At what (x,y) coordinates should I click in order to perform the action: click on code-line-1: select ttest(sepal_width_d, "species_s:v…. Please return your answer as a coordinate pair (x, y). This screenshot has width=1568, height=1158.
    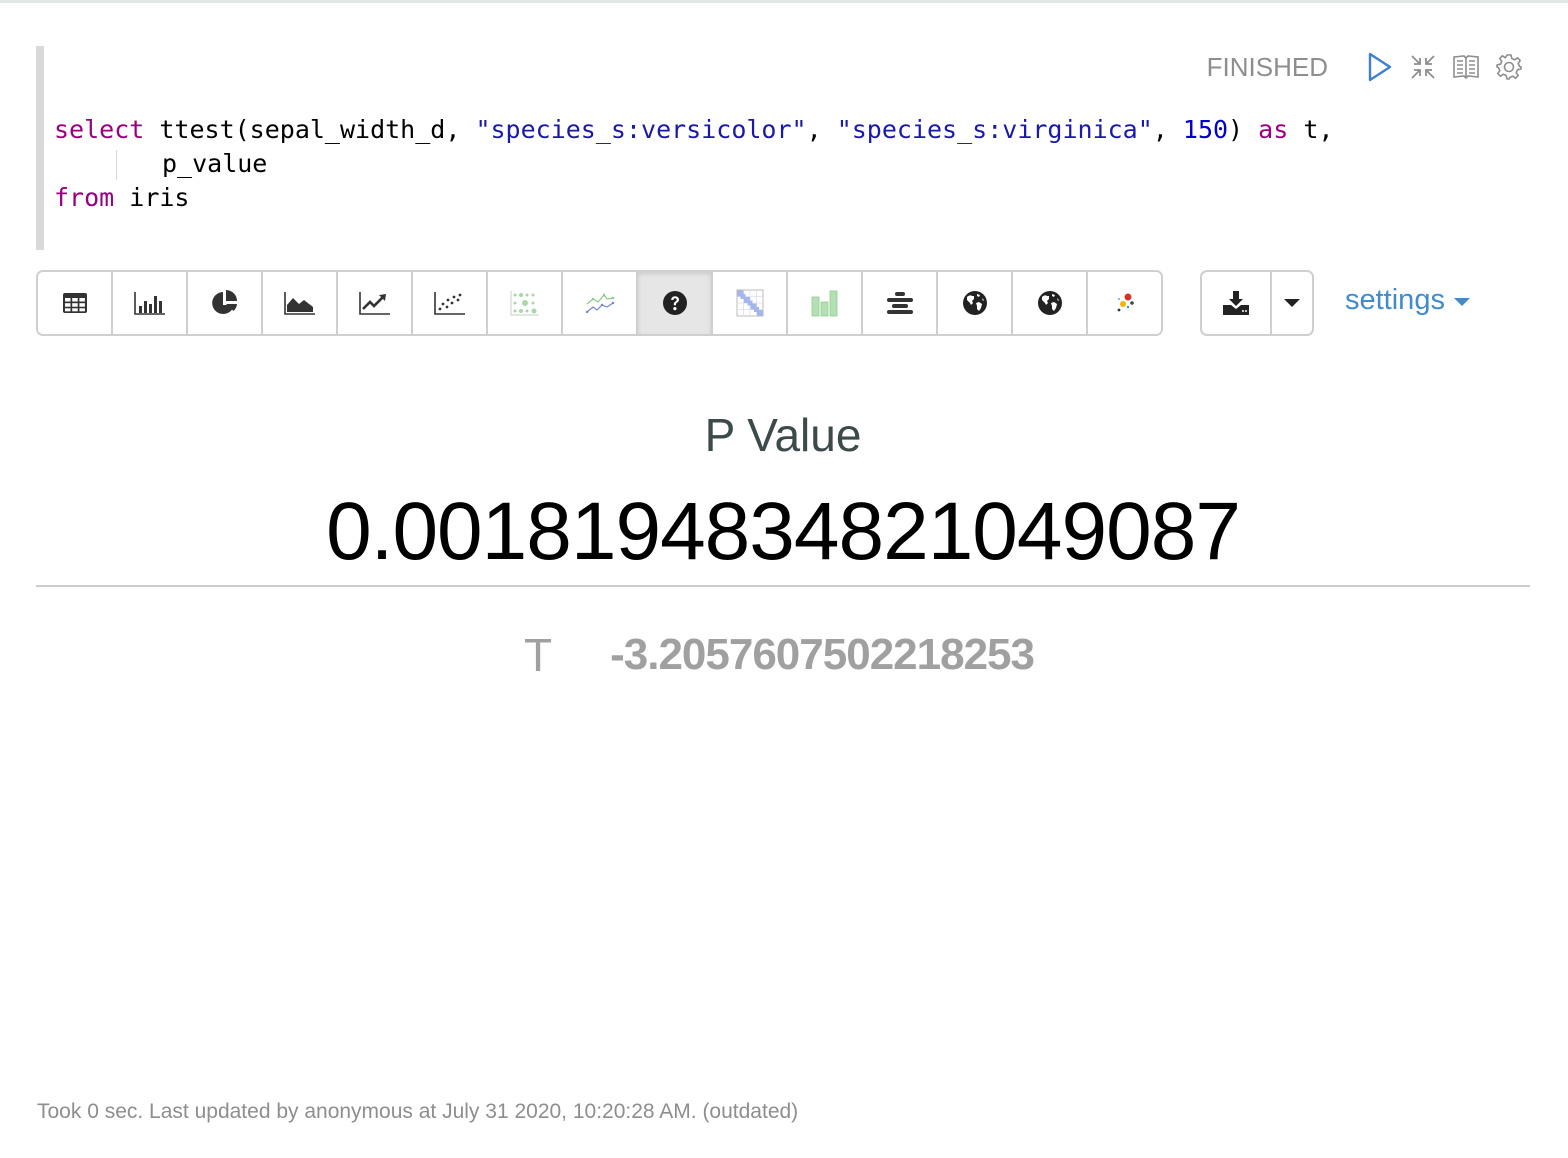
    Looking at the image, I should click on (693, 129).